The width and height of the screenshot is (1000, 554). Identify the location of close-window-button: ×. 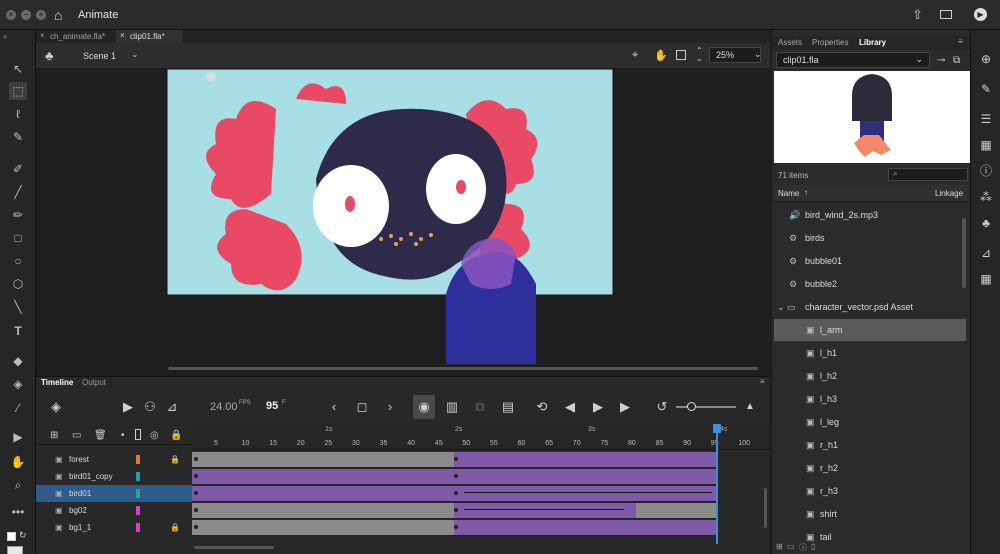
(11, 15).